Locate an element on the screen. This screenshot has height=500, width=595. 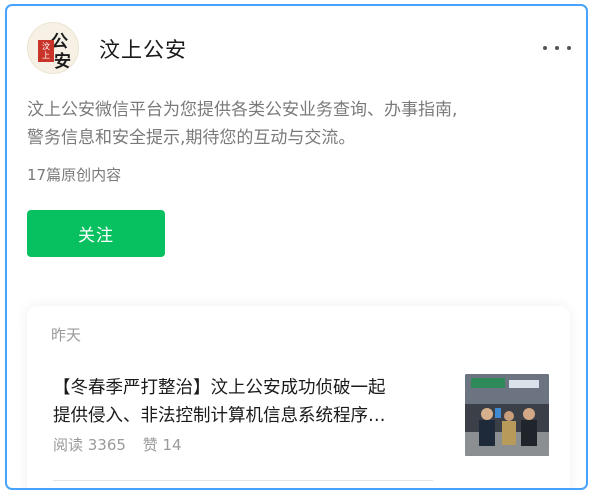
description-line-1: 汶上公安微信平台为您提供各类公安业务查询、办事指南, is located at coordinates (242, 110).